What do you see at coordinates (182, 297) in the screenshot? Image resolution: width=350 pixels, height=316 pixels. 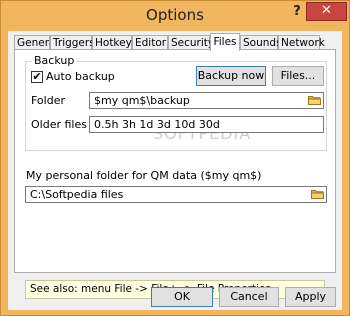 I see `ok-button: OK` at bounding box center [182, 297].